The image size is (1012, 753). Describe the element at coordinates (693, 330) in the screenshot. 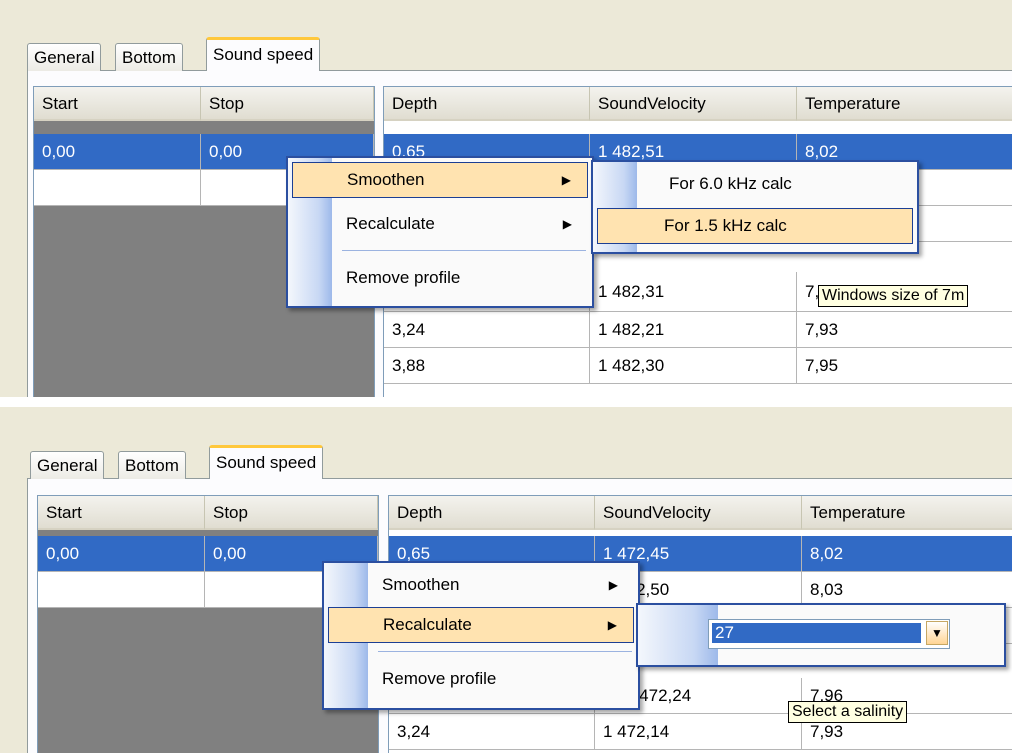

I see `soundvelocity-cell: 1 482,21` at that location.